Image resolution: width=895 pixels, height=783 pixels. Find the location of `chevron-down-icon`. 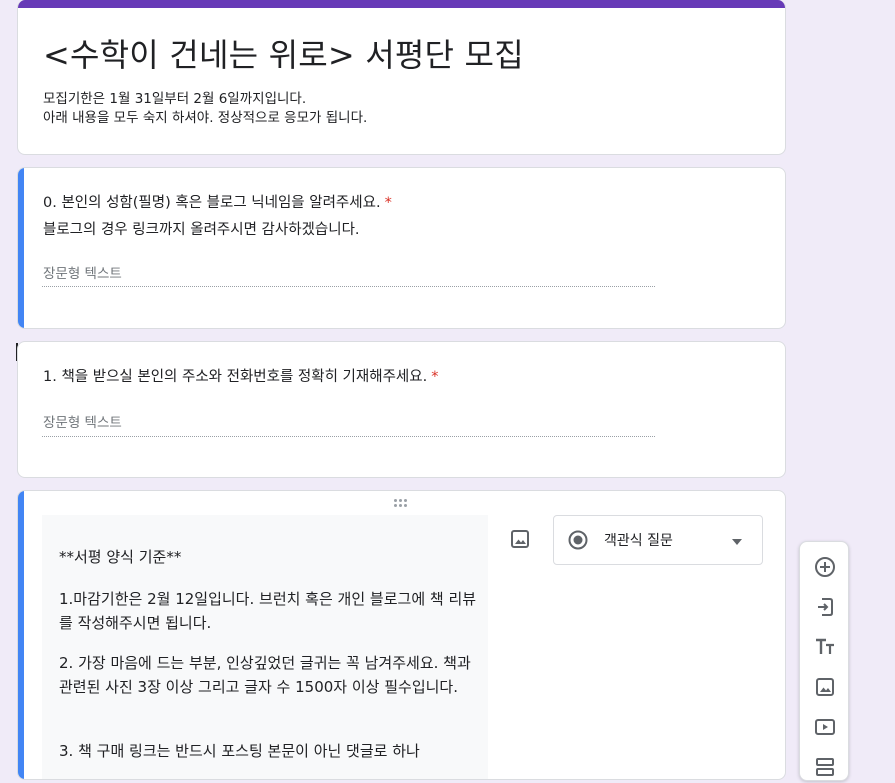

chevron-down-icon is located at coordinates (737, 541).